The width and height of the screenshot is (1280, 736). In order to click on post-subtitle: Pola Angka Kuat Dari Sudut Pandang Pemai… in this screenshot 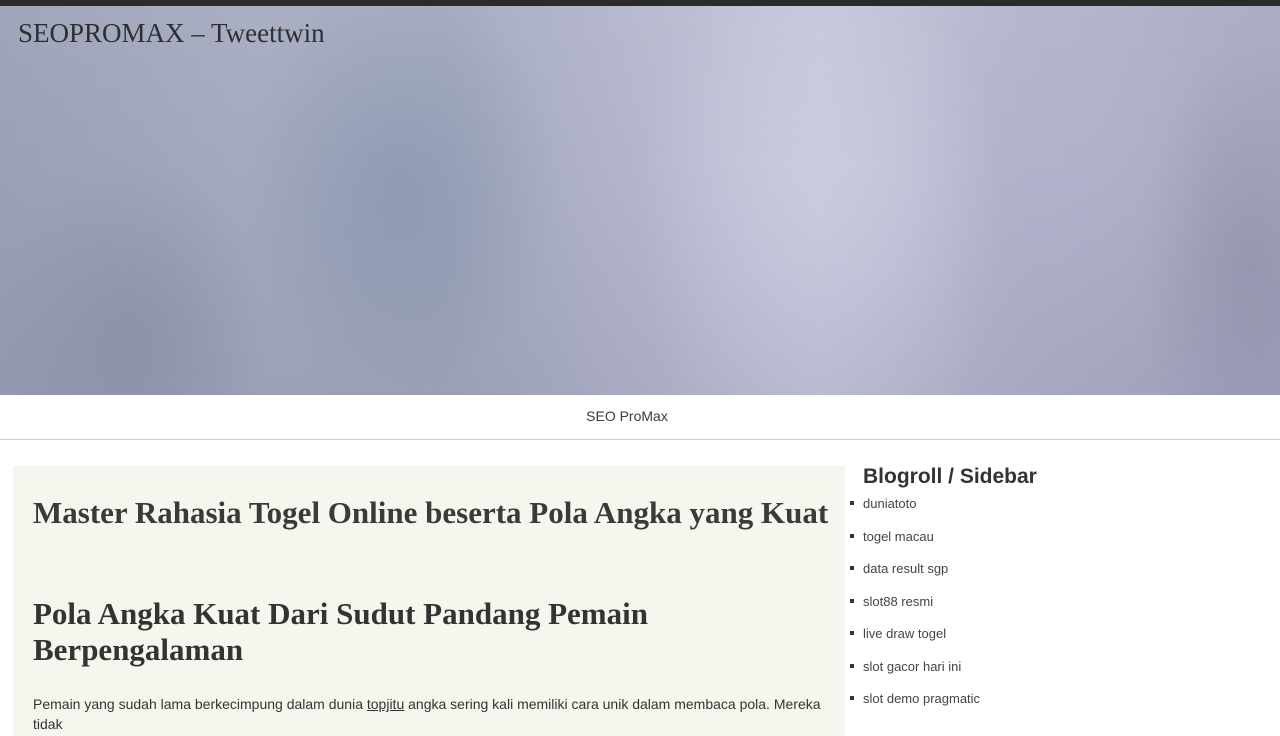, I will do `click(340, 631)`.